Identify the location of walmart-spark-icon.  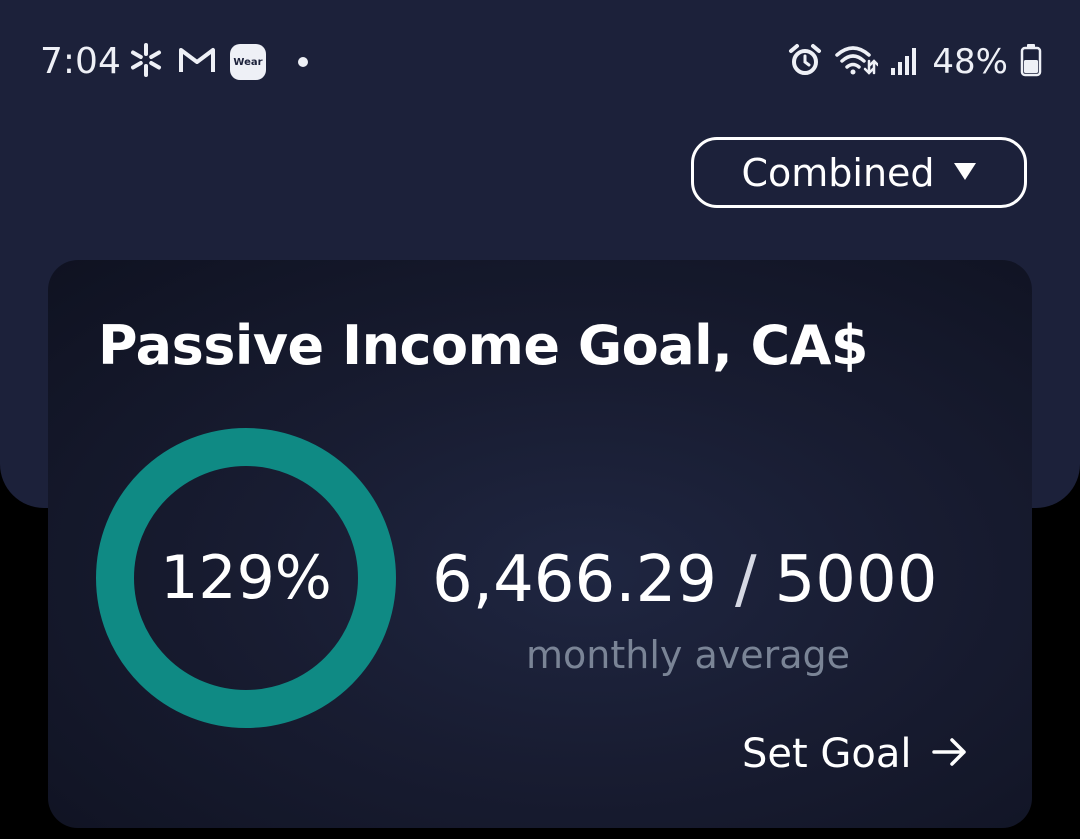
(146, 62).